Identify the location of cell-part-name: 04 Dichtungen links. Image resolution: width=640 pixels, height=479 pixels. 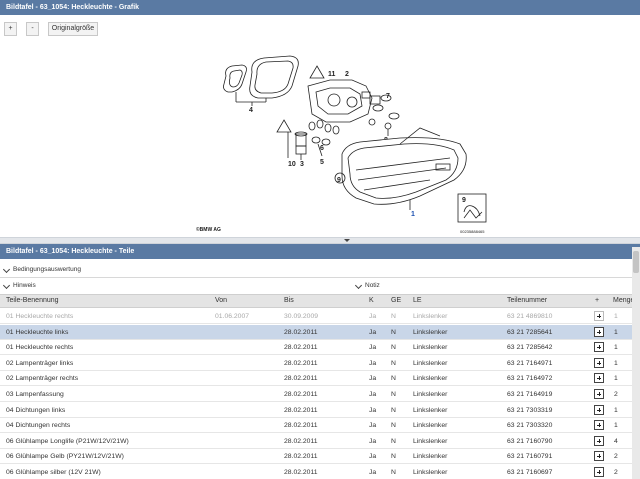
(36, 410).